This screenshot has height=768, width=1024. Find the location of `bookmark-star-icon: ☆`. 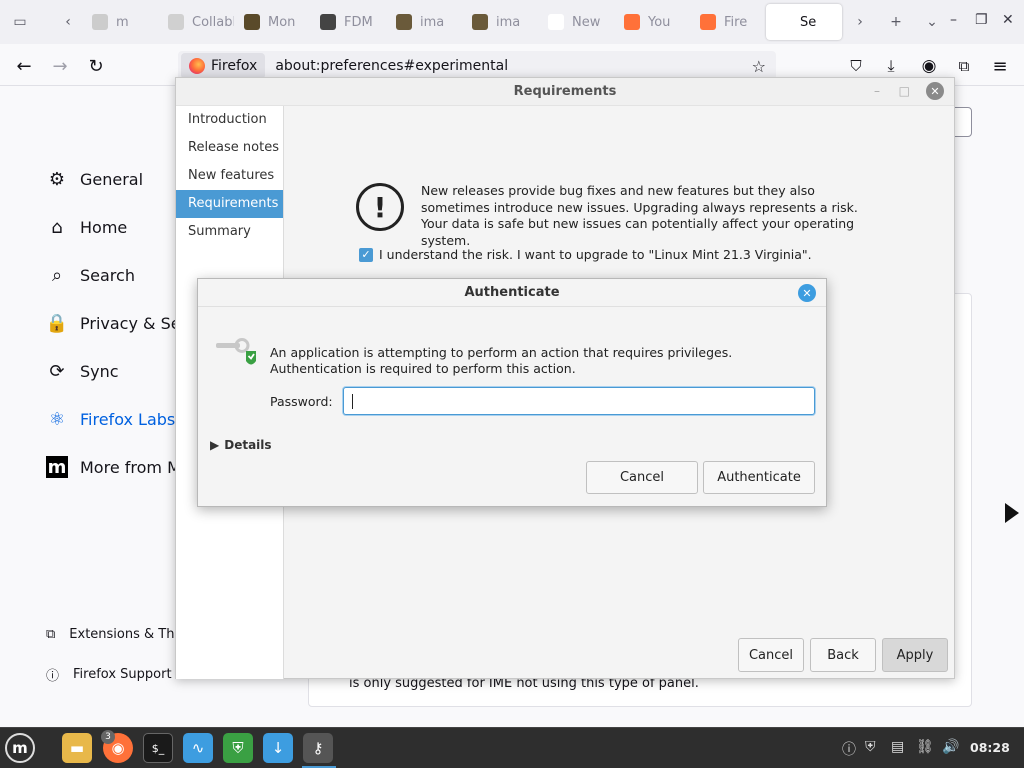

bookmark-star-icon: ☆ is located at coordinates (759, 66).